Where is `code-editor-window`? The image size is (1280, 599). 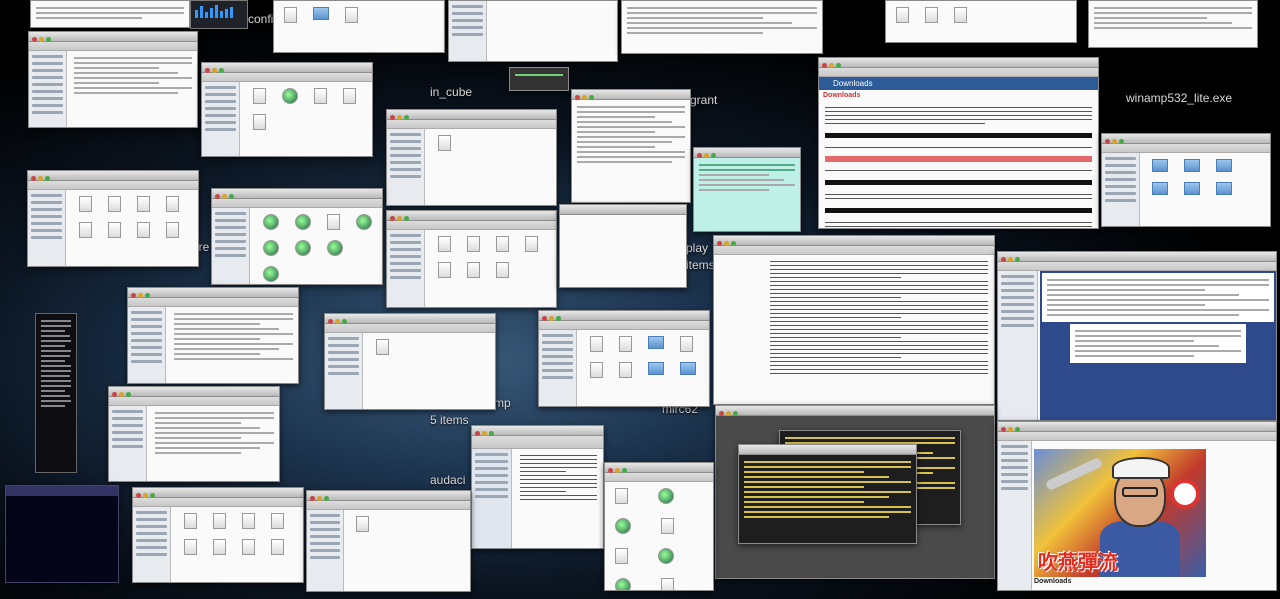
code-editor-window is located at coordinates (855, 492).